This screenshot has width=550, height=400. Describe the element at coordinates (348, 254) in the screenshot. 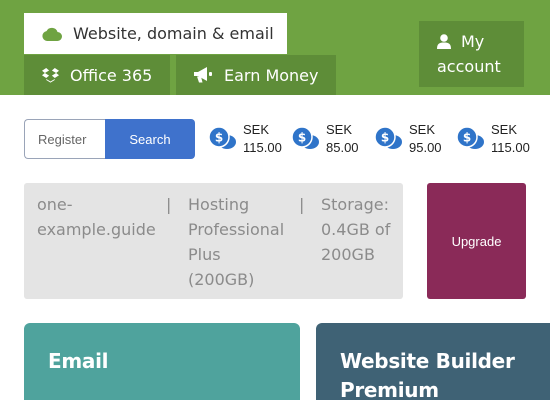

I see `storage-line: 200GB` at that location.